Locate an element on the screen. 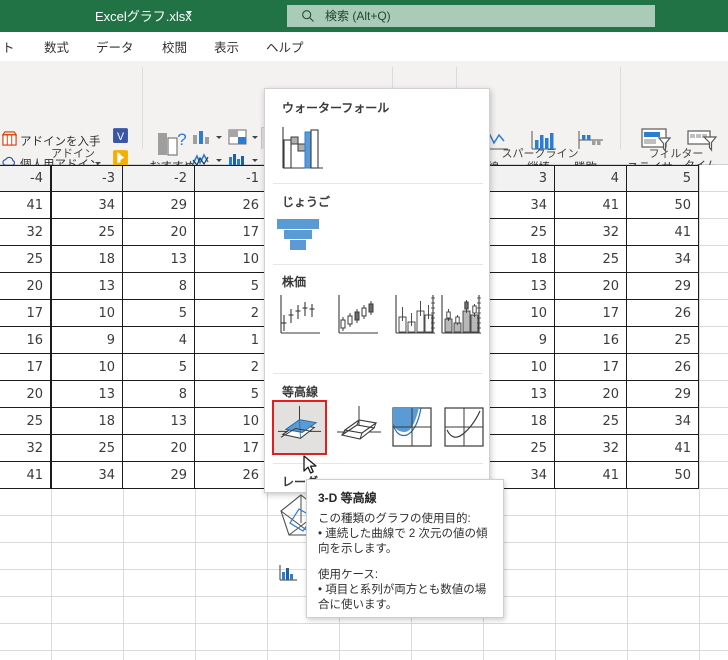 The image size is (728, 660). tab-review: 校閲 is located at coordinates (174, 46).